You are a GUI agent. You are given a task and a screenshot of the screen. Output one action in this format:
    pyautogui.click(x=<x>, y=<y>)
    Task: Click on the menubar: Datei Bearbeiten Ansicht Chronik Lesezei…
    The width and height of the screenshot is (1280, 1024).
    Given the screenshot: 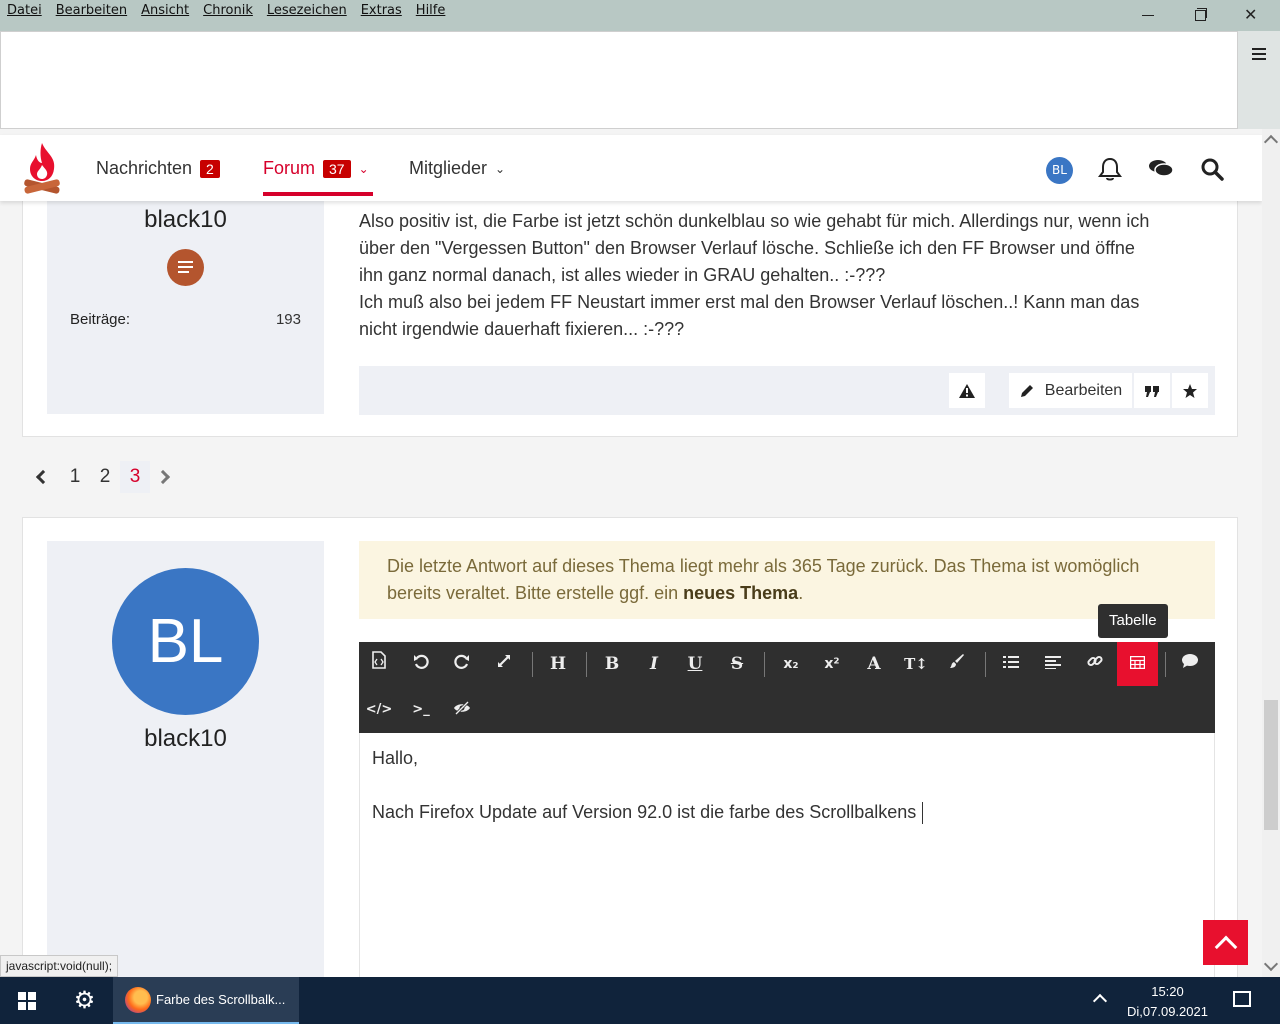 What is the action you would take?
    pyautogui.click(x=640, y=15)
    